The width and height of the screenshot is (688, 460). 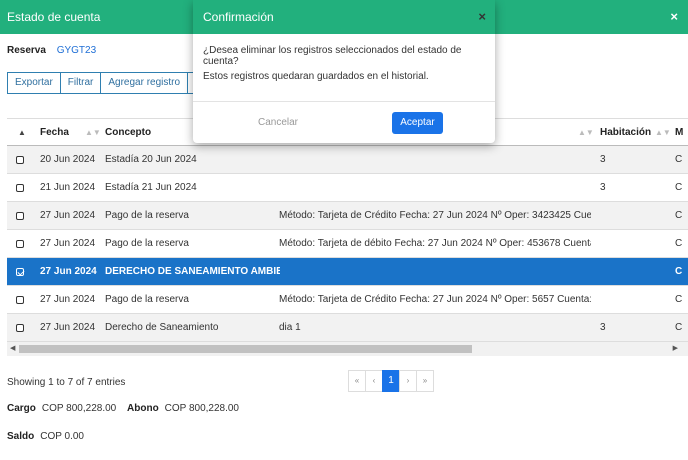 What do you see at coordinates (80, 83) in the screenshot?
I see `filter-button: Filtrar` at bounding box center [80, 83].